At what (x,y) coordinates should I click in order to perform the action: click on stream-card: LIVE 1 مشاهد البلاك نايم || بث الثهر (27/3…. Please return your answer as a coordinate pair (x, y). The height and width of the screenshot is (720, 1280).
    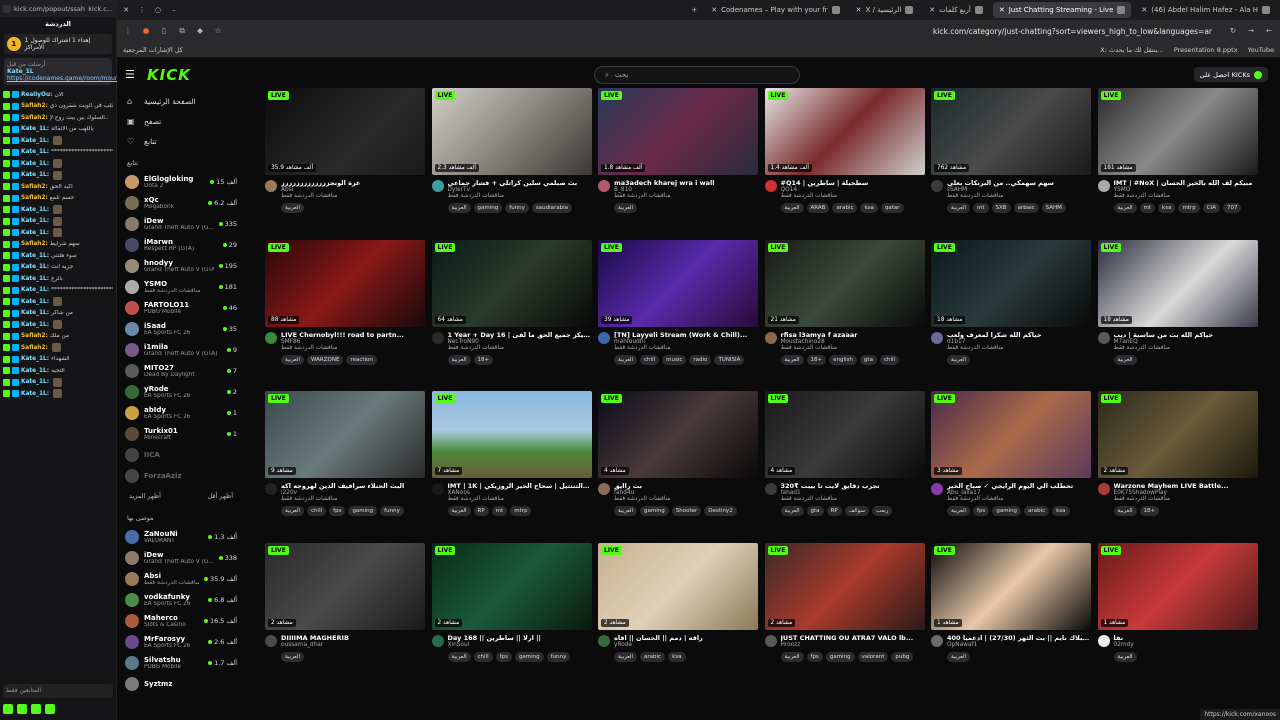
    Looking at the image, I should click on (1011, 602).